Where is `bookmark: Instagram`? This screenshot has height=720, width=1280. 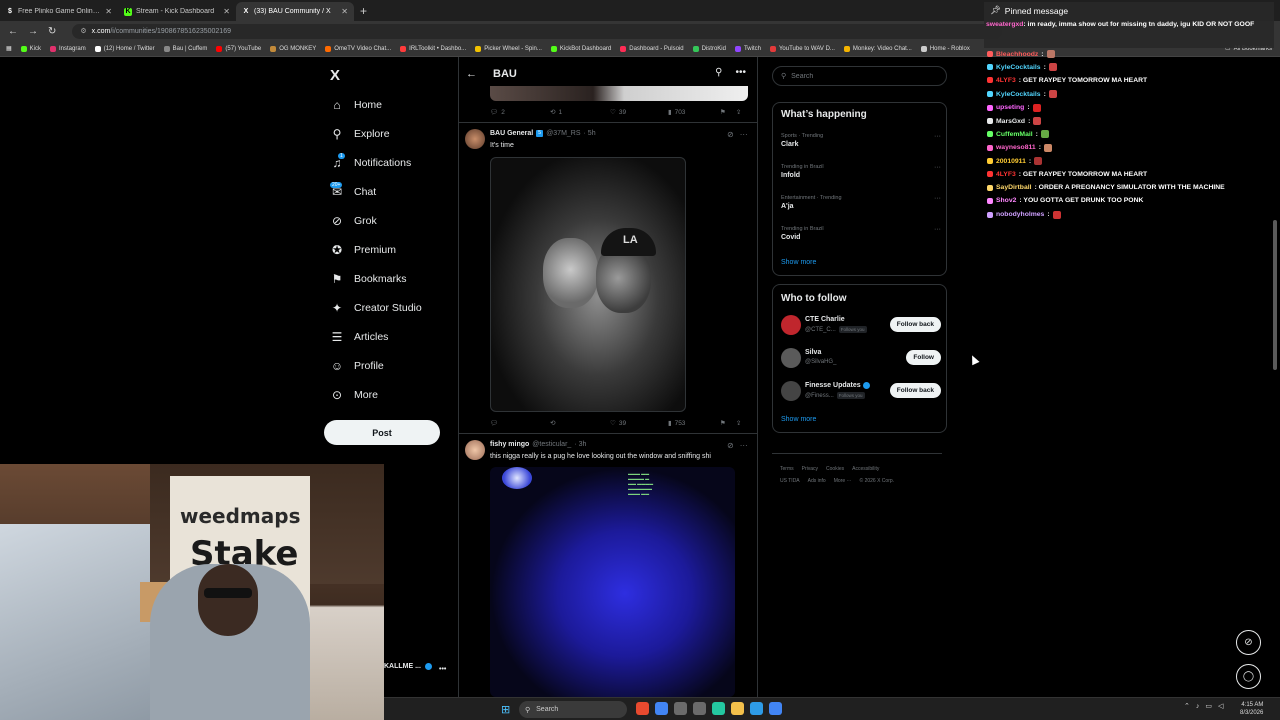
bookmark: Instagram is located at coordinates (68, 48).